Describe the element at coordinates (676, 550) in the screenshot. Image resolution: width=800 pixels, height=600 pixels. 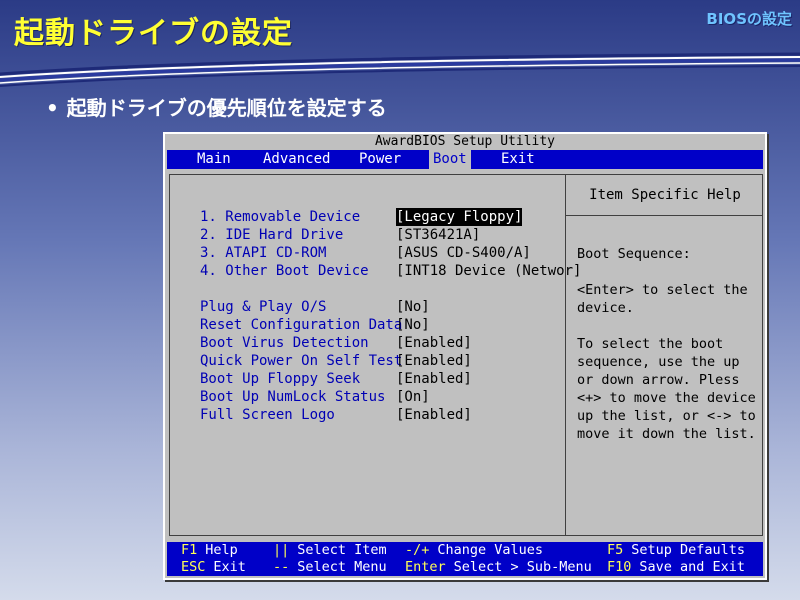
I see `key-hint-setup-defaults: F5 Setup Defaults` at that location.